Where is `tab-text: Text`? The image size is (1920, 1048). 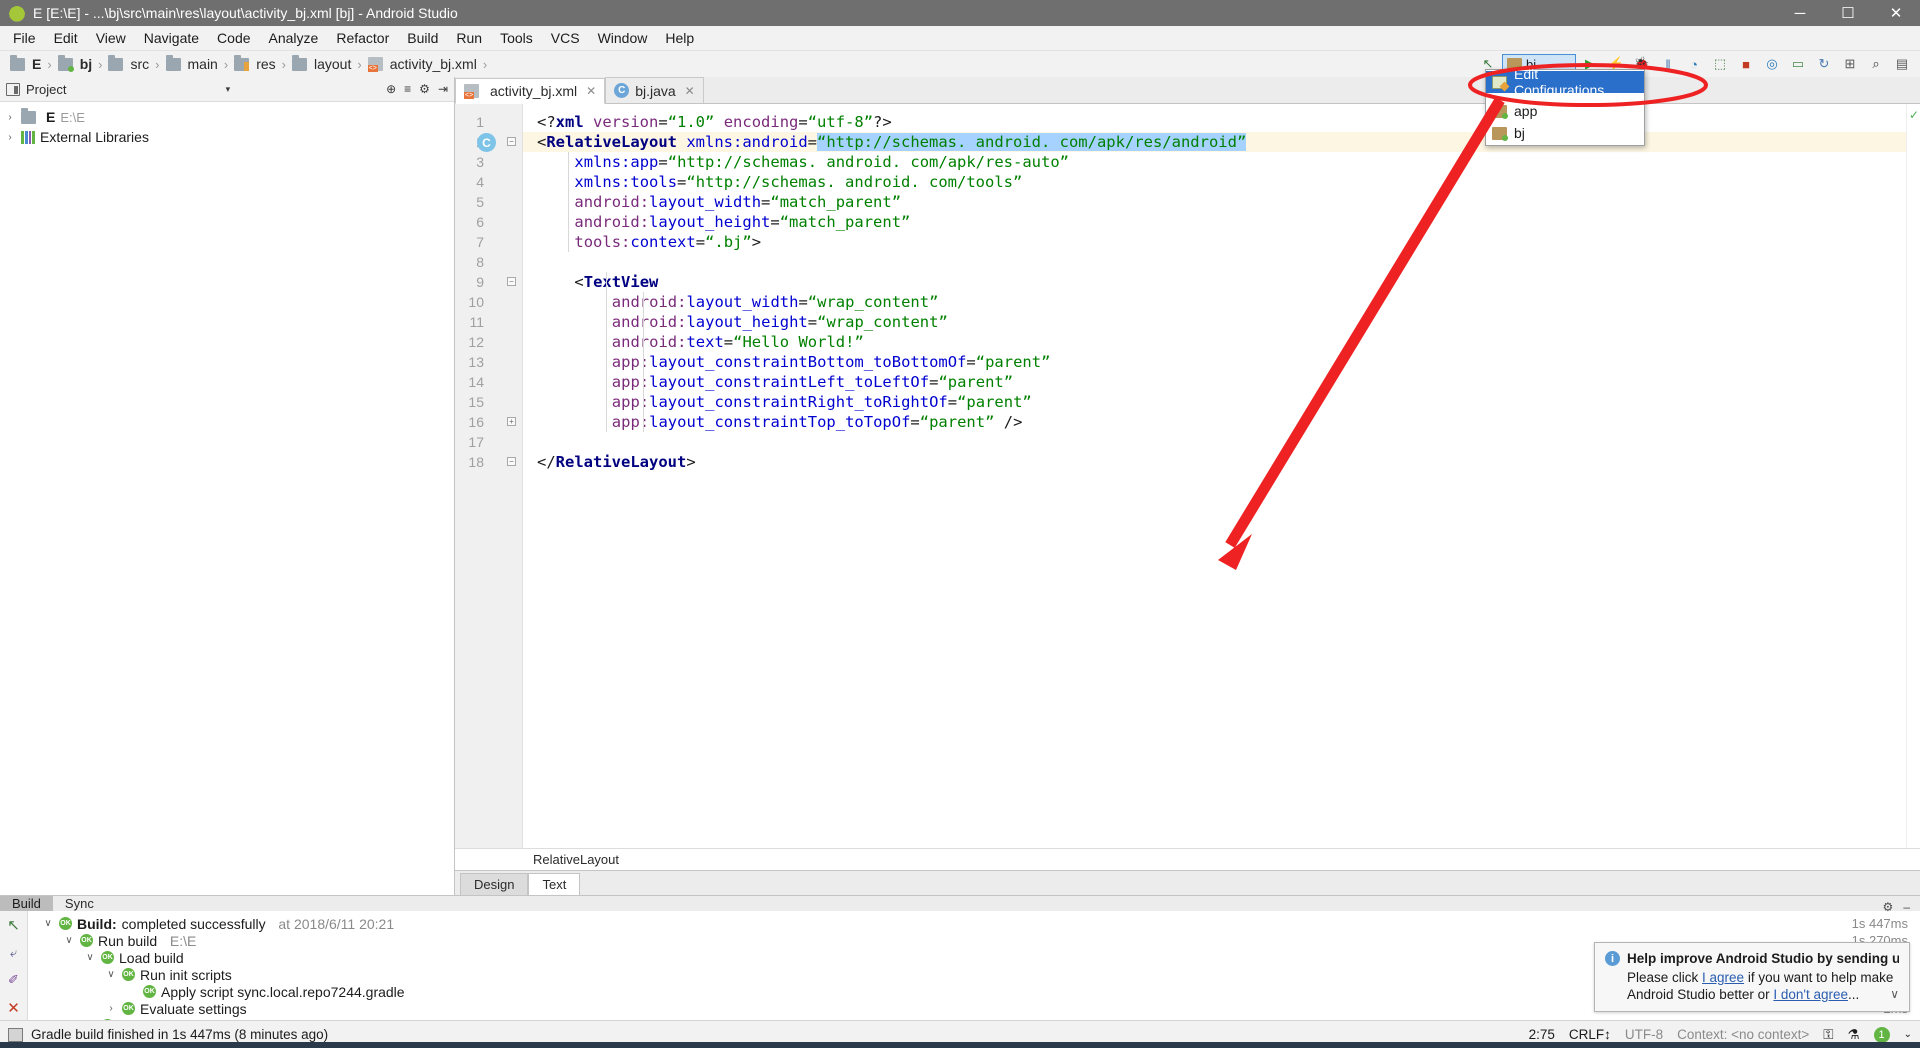
tab-text: Text is located at coordinates (554, 884).